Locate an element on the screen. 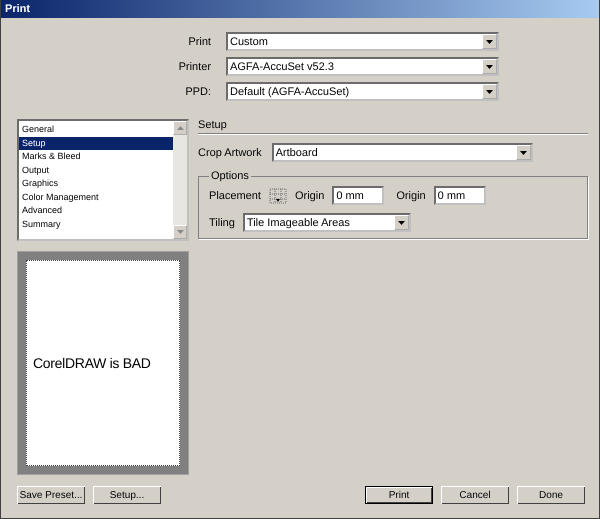 The height and width of the screenshot is (519, 600). field-label: PPD: is located at coordinates (197, 92).